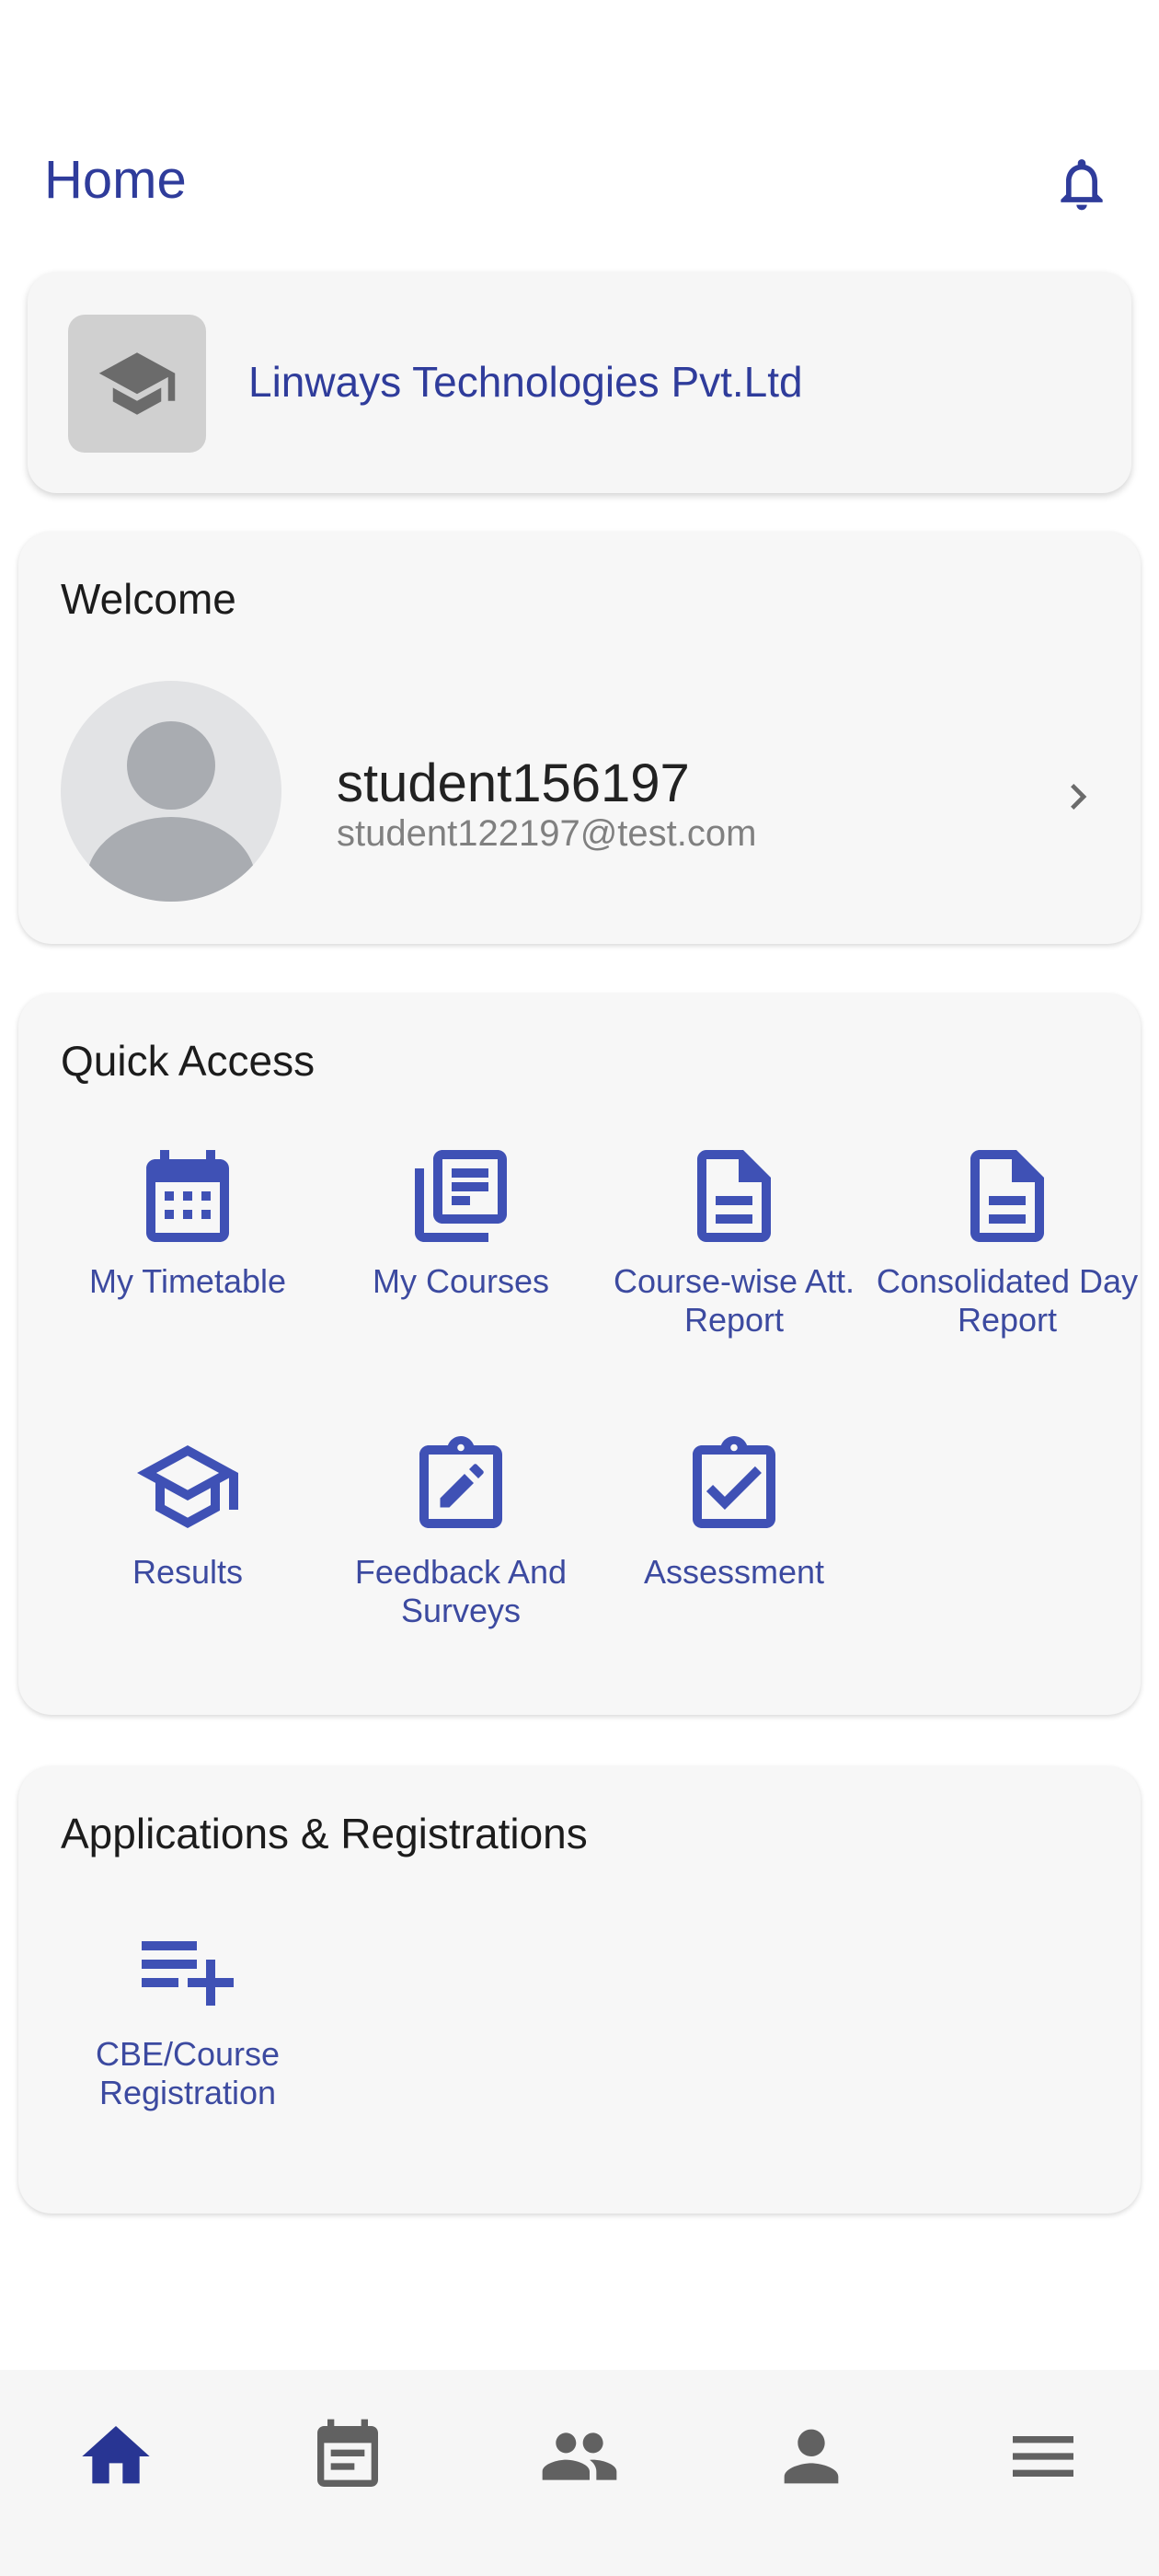 This screenshot has width=1159, height=2576. What do you see at coordinates (347, 2456) in the screenshot?
I see `event-note-icon` at bounding box center [347, 2456].